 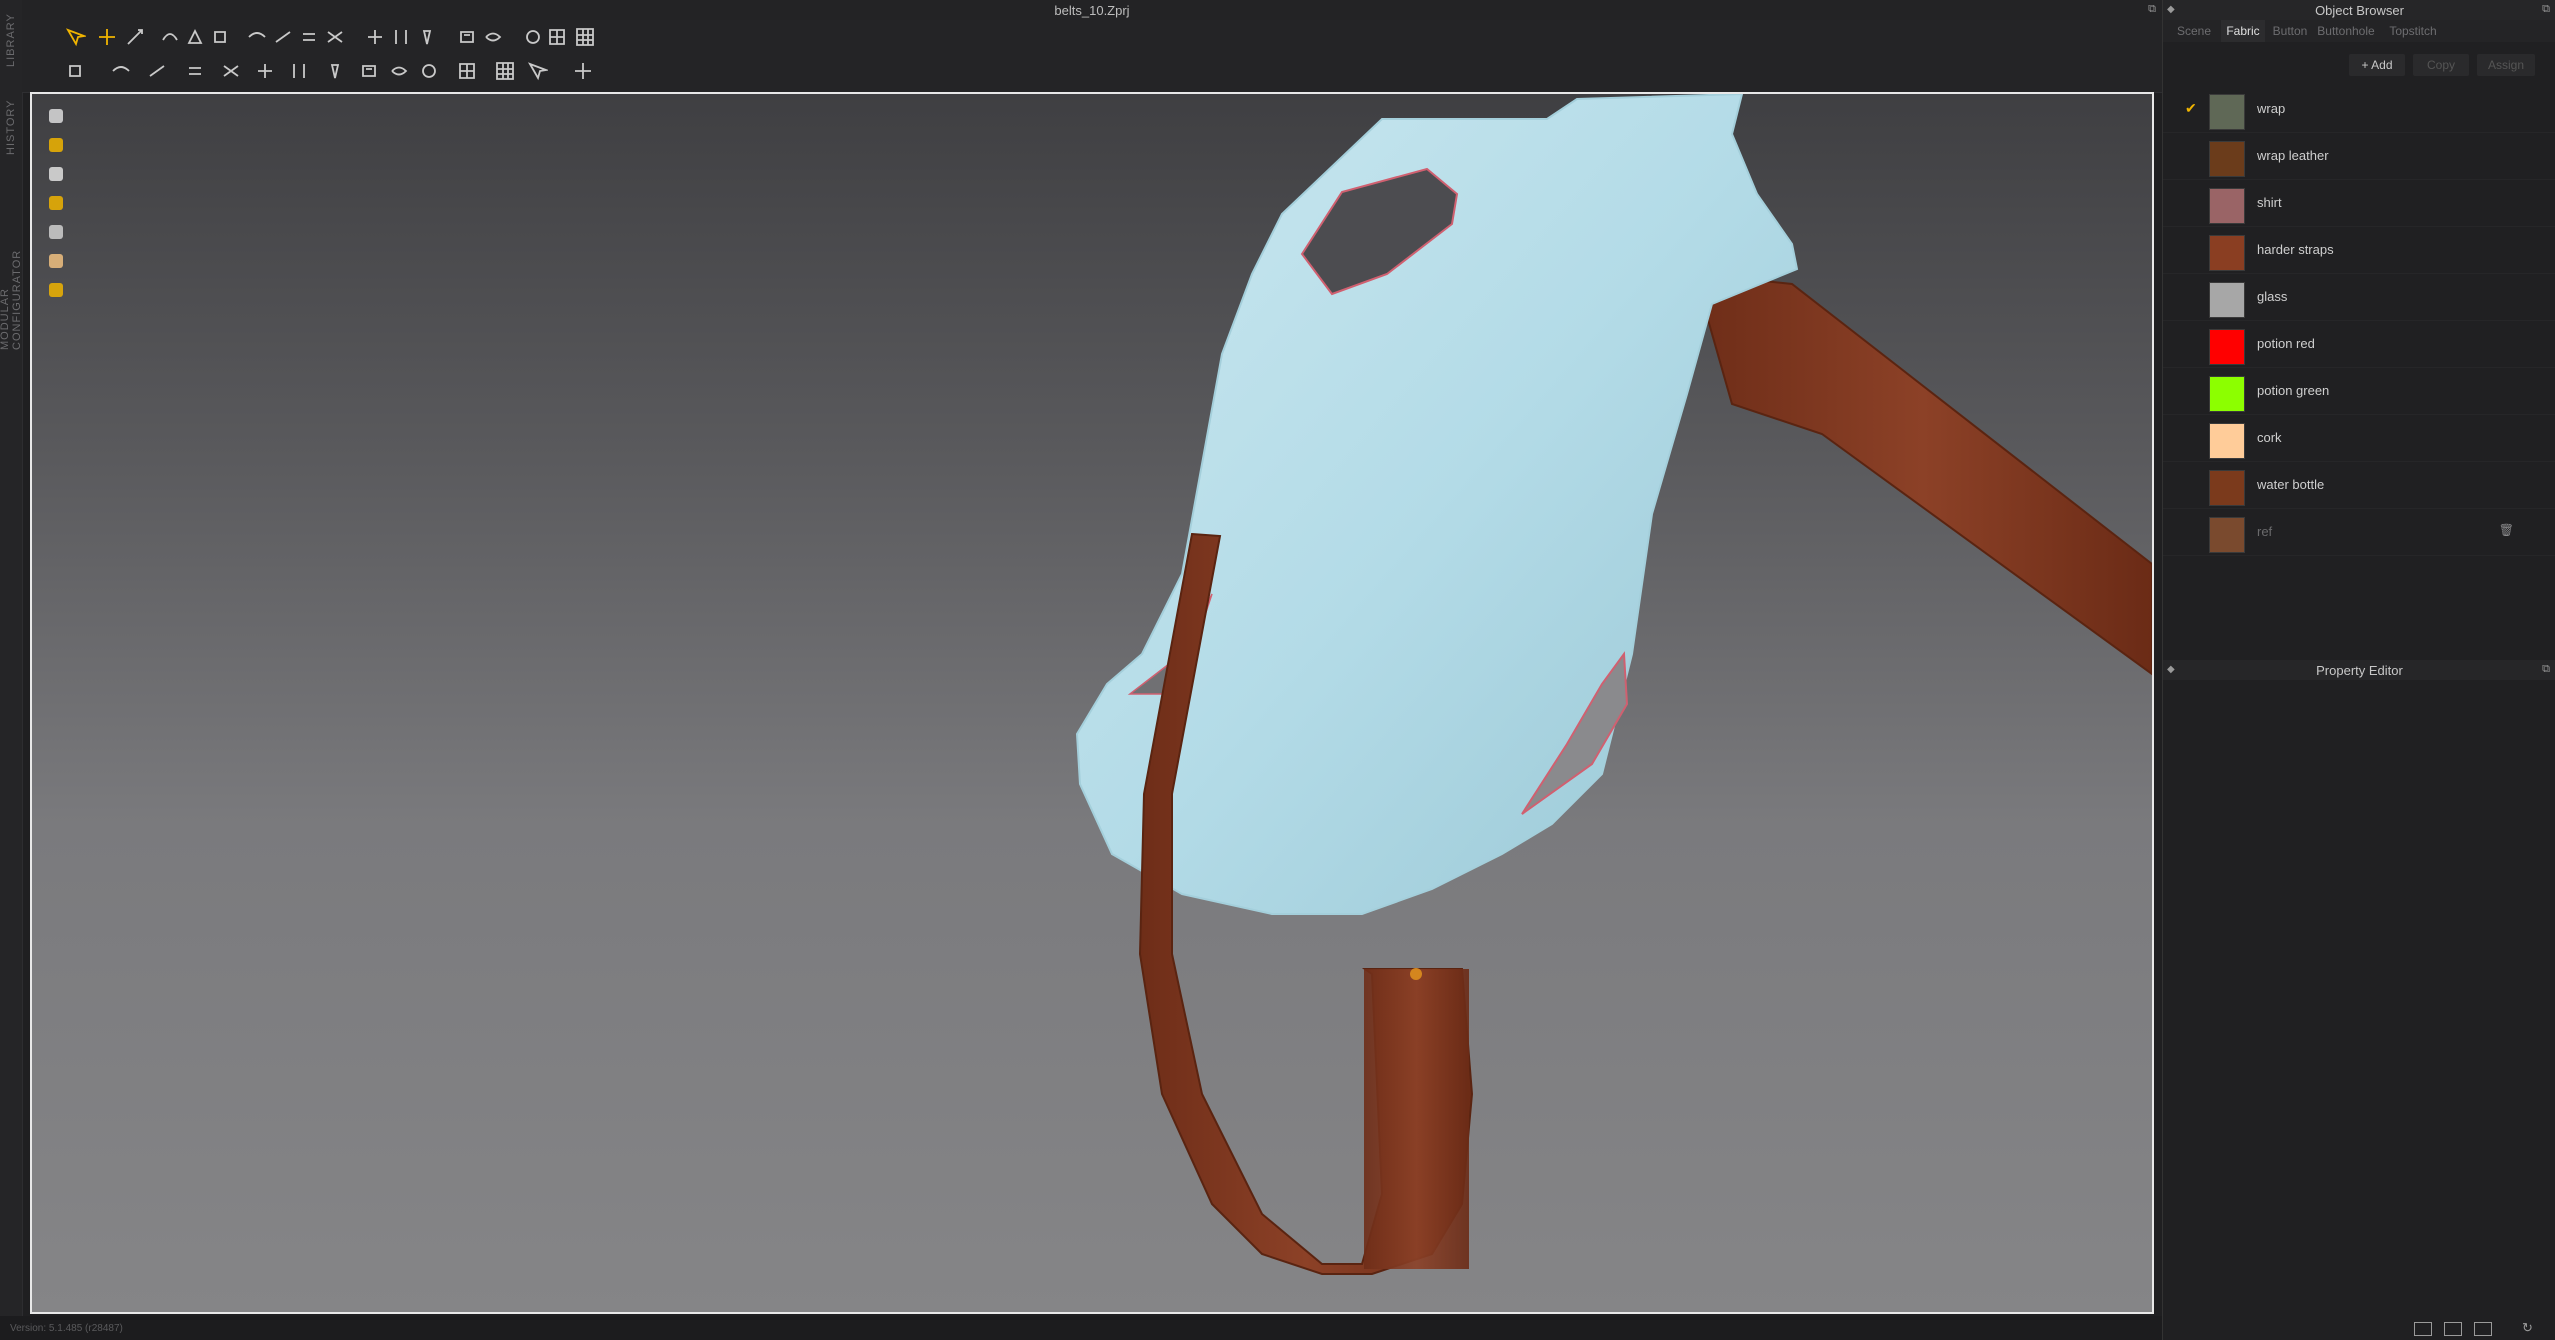 What do you see at coordinates (75, 71) in the screenshot?
I see `avatar-pose-icon` at bounding box center [75, 71].